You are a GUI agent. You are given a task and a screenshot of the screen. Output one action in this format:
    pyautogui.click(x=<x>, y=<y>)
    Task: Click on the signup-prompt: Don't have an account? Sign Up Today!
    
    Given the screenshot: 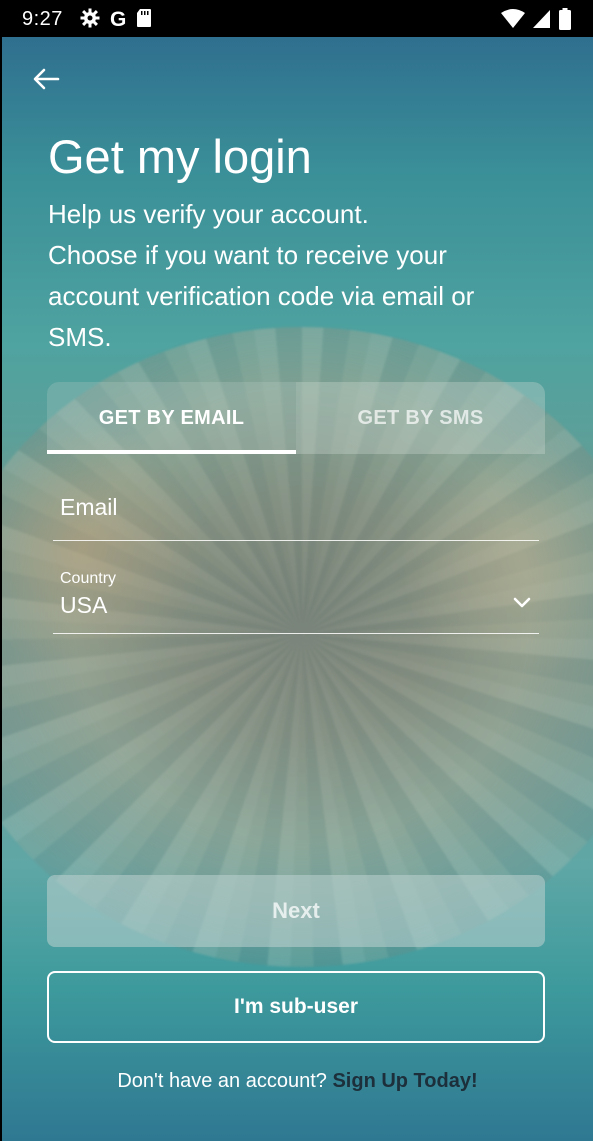 What is the action you would take?
    pyautogui.click(x=297, y=1081)
    